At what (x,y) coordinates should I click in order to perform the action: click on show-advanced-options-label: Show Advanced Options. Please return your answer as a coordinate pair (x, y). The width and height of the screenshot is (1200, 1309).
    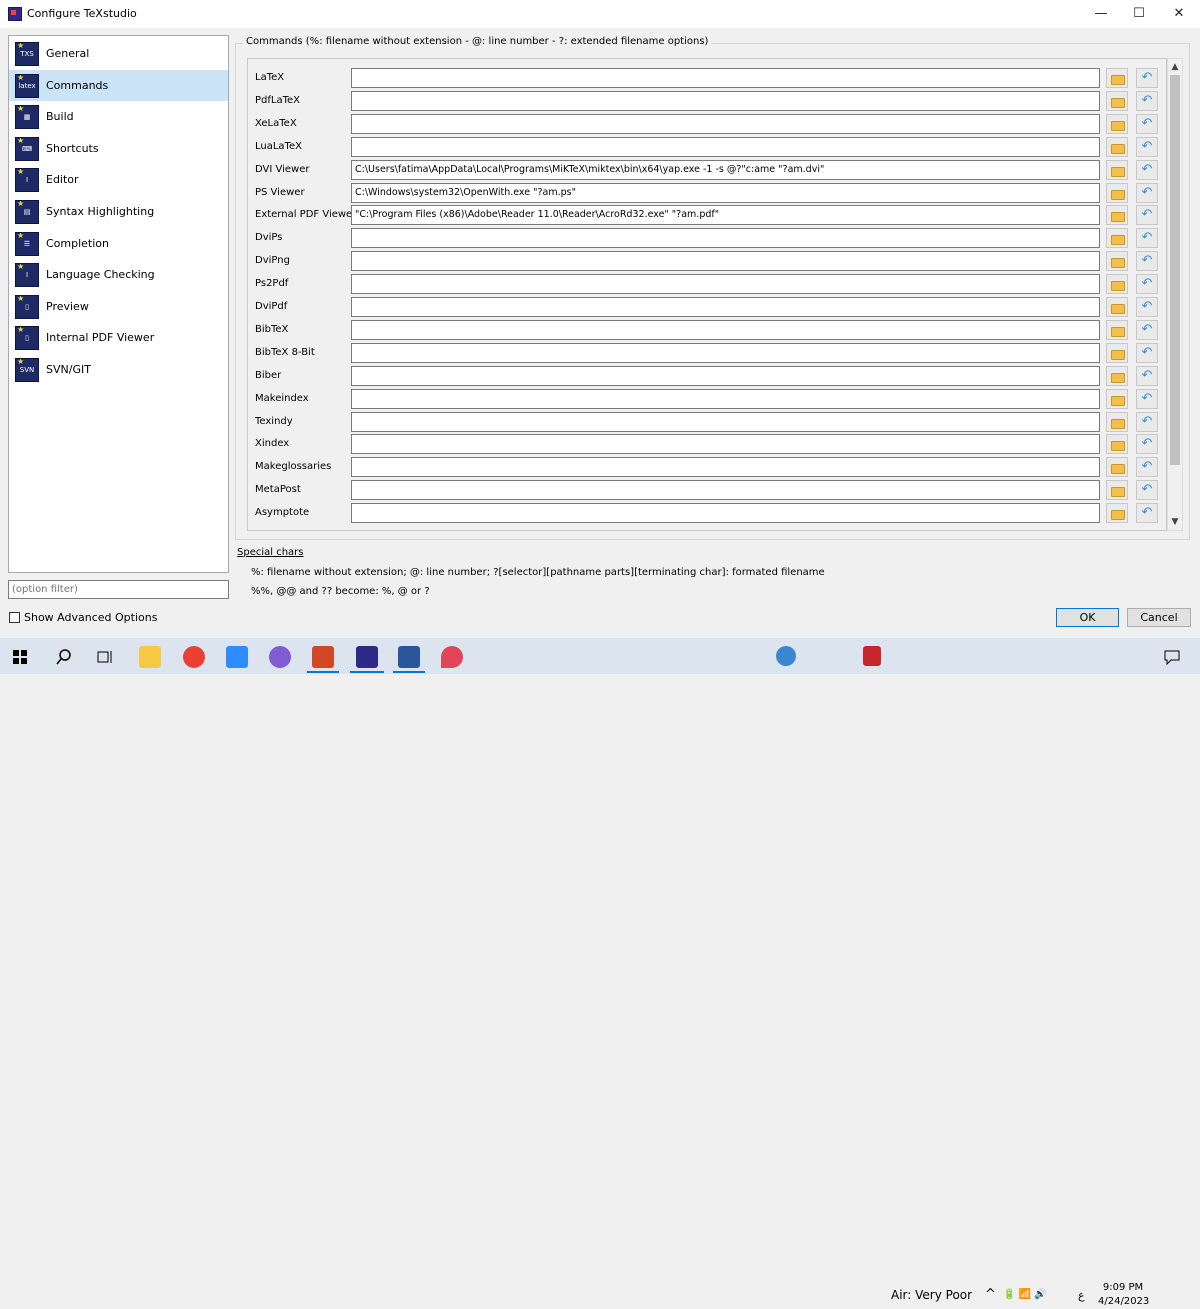
    Looking at the image, I should click on (90, 617).